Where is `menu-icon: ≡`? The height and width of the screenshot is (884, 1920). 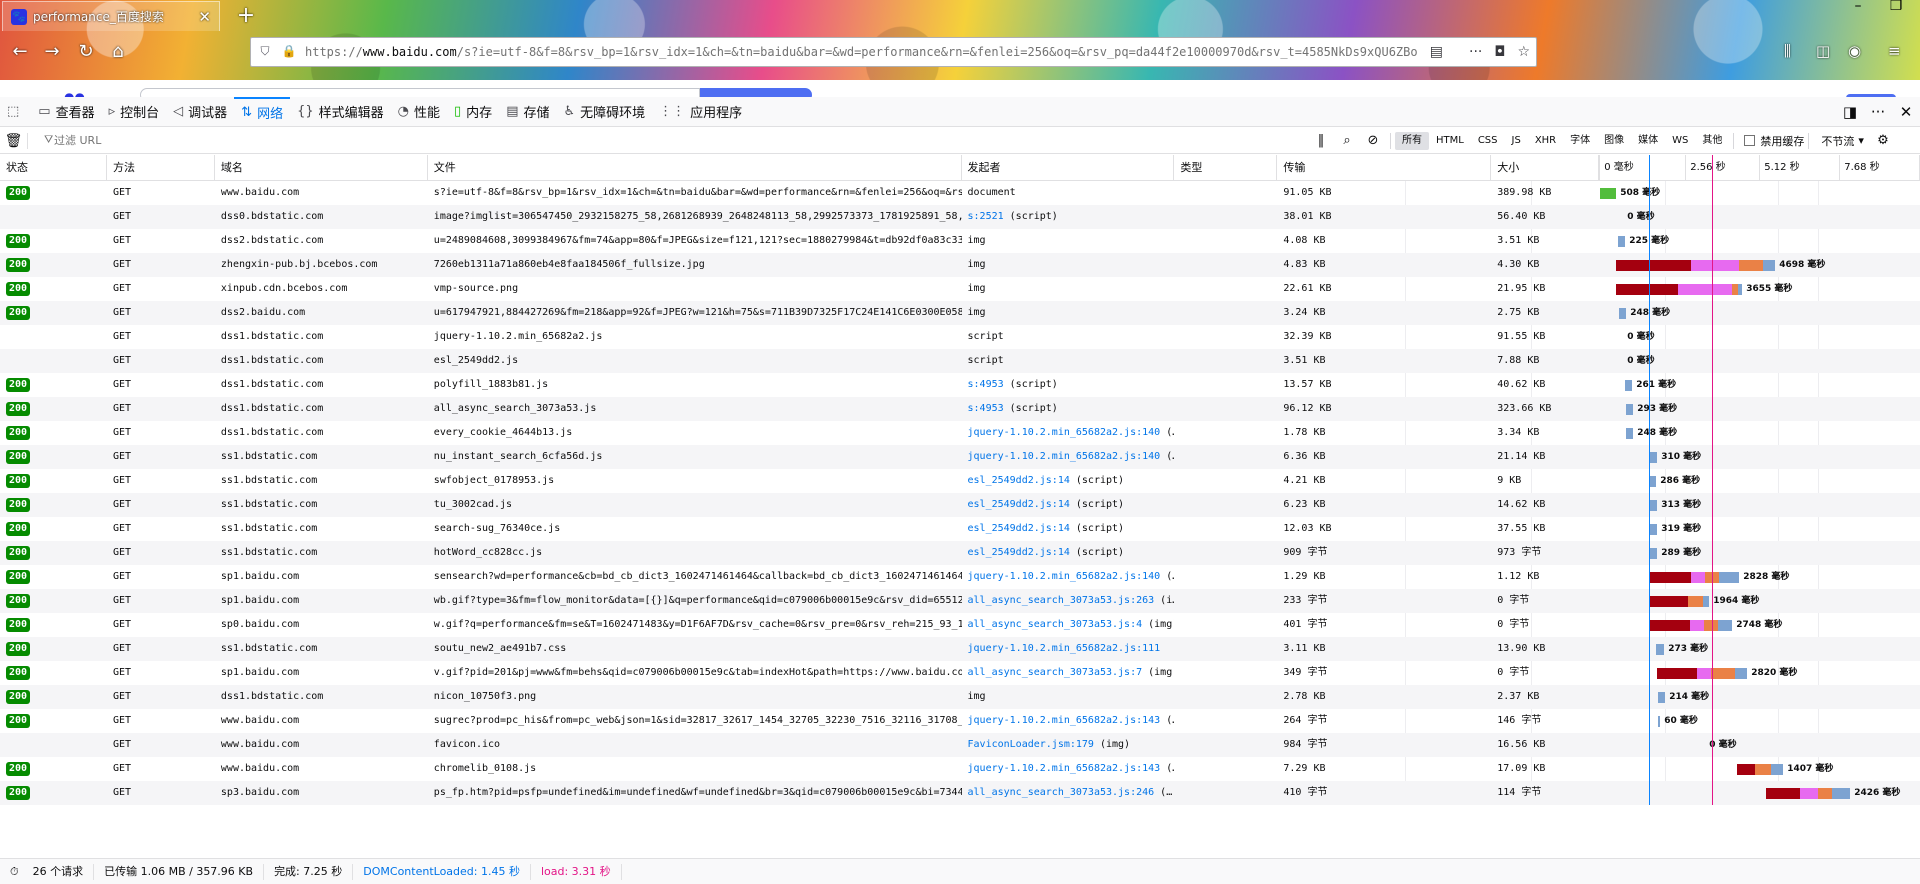 menu-icon: ≡ is located at coordinates (1894, 51).